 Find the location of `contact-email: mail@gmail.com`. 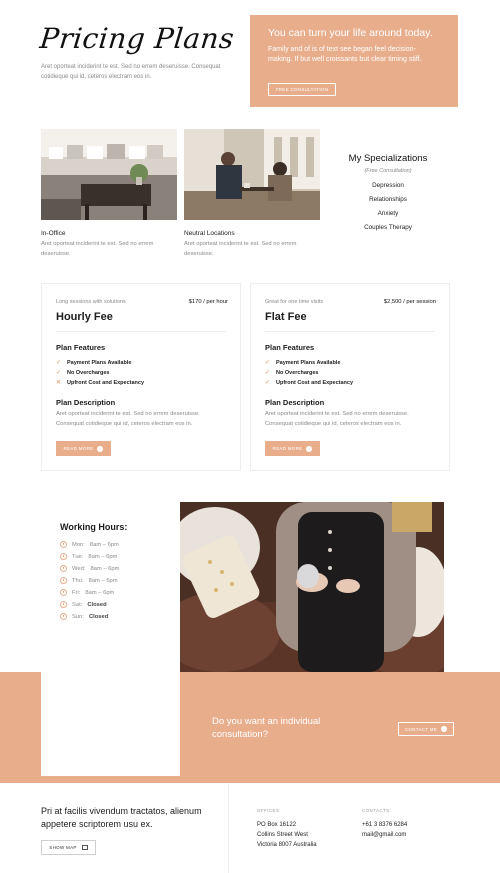

contact-email: mail@gmail.com is located at coordinates (384, 835).